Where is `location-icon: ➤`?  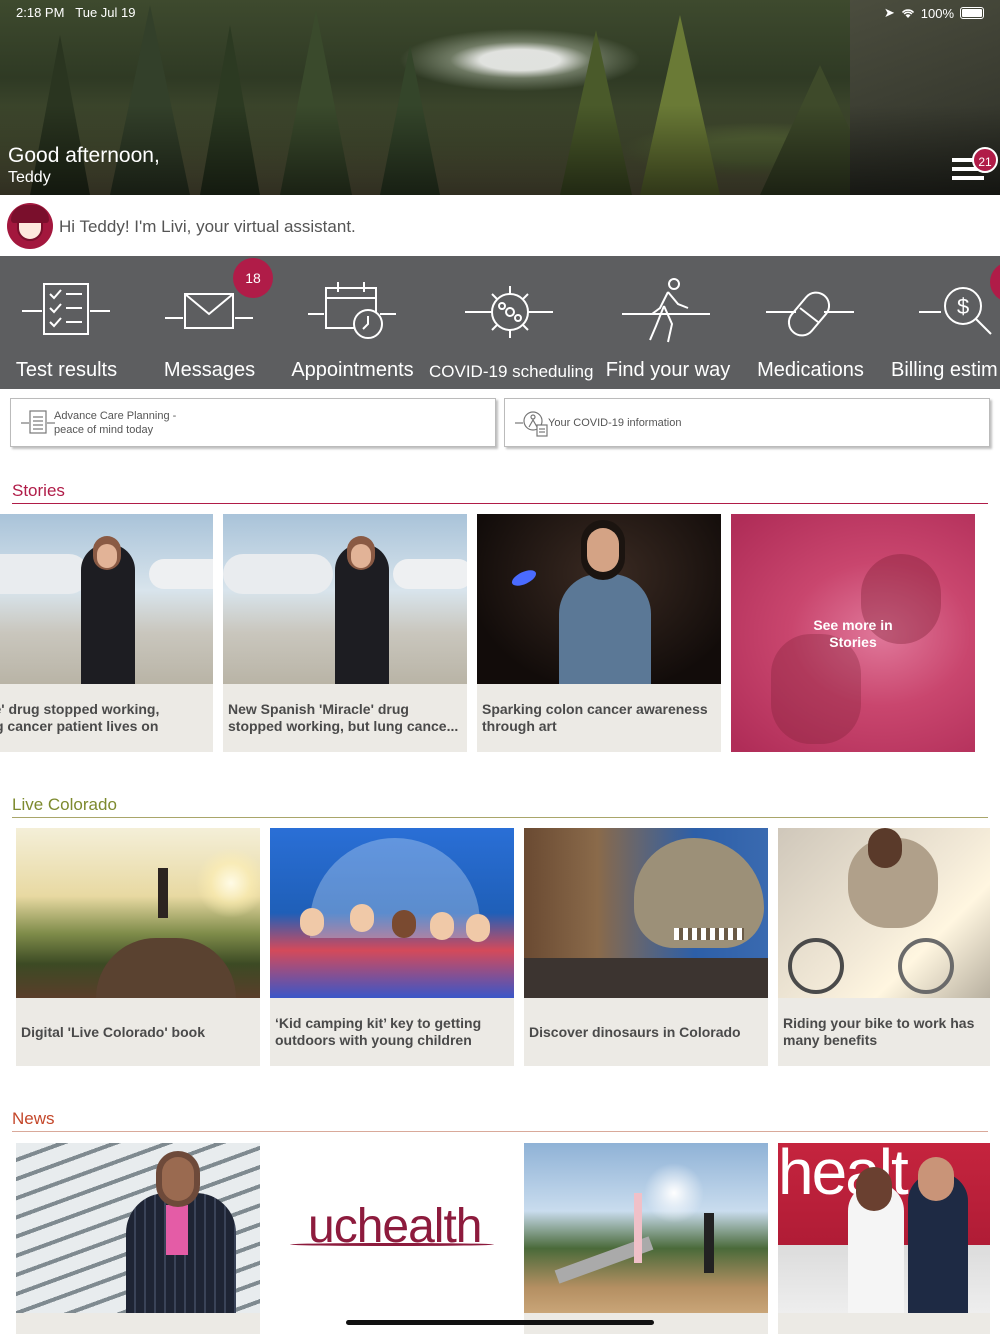
location-icon: ➤ is located at coordinates (889, 12).